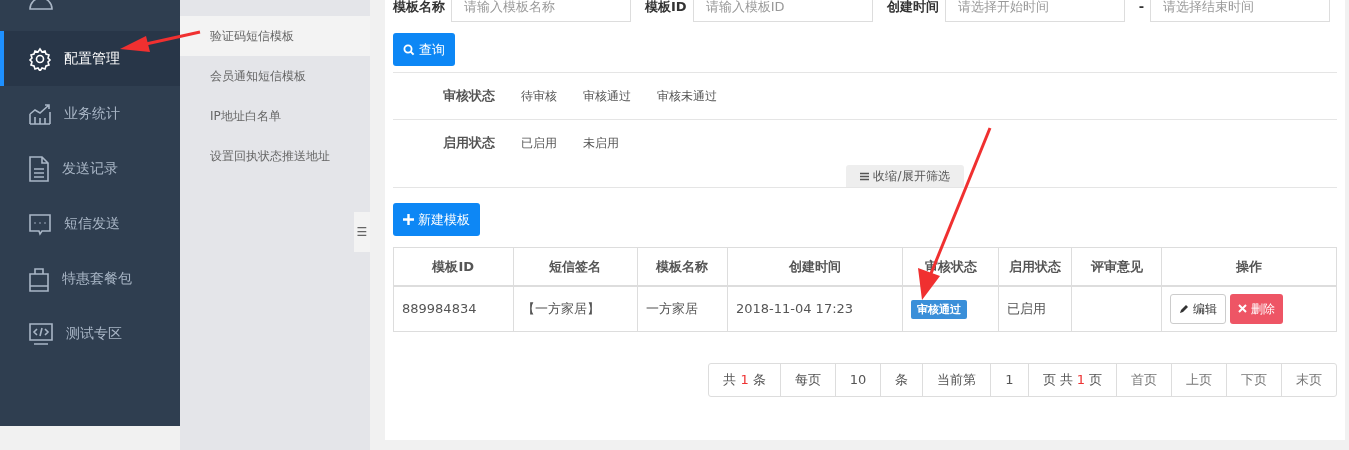 The image size is (1349, 450). I want to click on column-header: 操作, so click(1249, 266).